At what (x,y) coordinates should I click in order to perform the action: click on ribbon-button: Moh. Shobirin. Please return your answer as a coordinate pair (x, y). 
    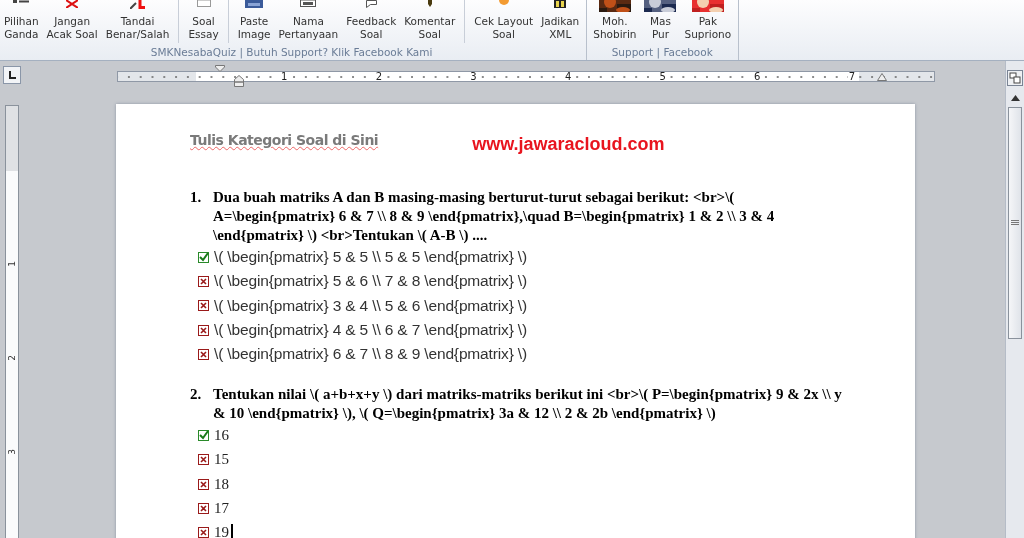
    Looking at the image, I should click on (615, 21).